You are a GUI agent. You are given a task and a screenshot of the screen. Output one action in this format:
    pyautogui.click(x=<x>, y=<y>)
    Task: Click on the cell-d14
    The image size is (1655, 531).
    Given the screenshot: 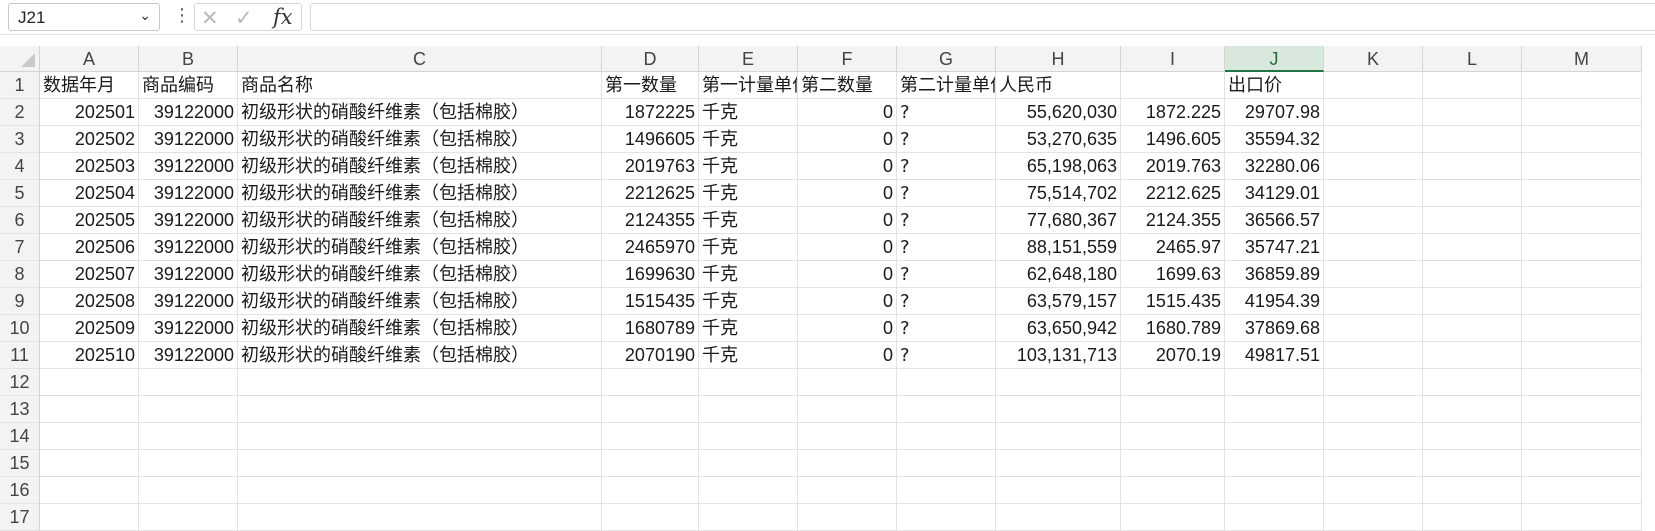 What is the action you would take?
    pyautogui.click(x=650, y=436)
    